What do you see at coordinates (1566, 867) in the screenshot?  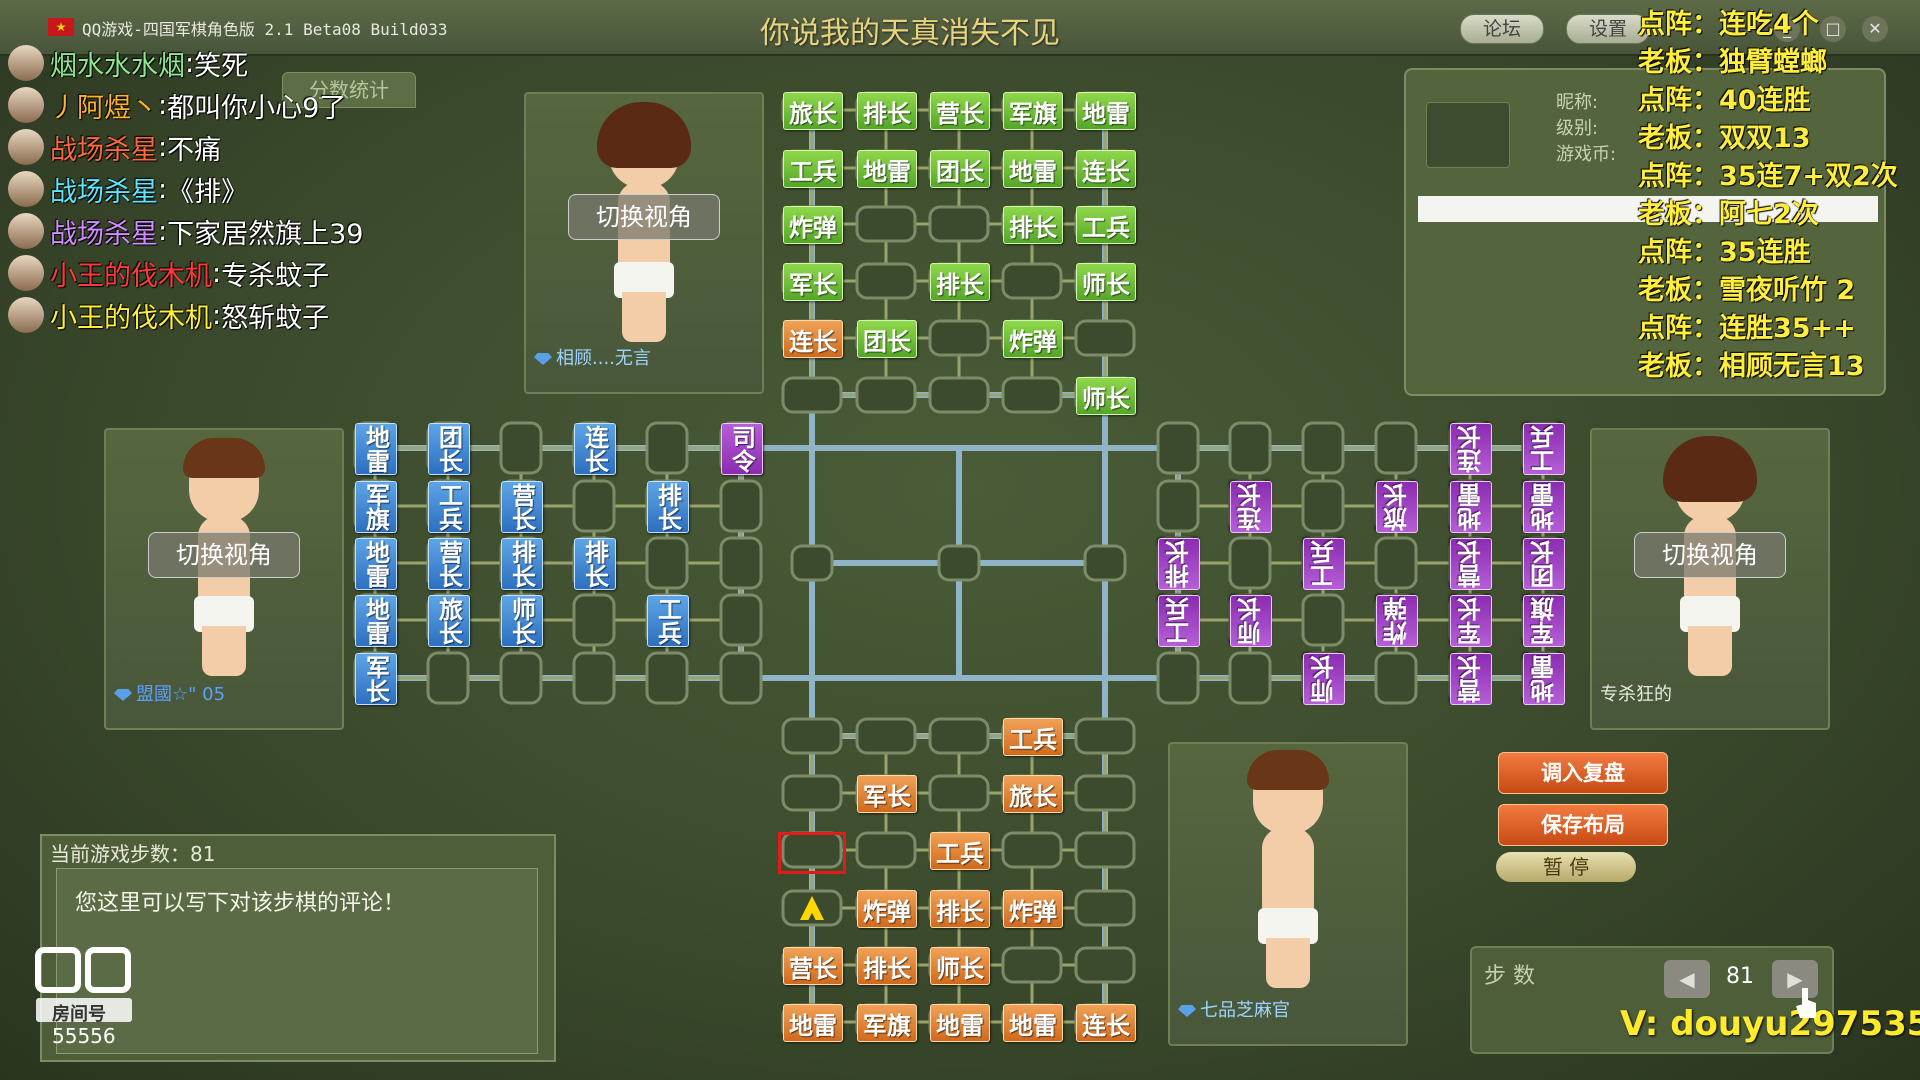 I see `pause-button: 暂 停` at bounding box center [1566, 867].